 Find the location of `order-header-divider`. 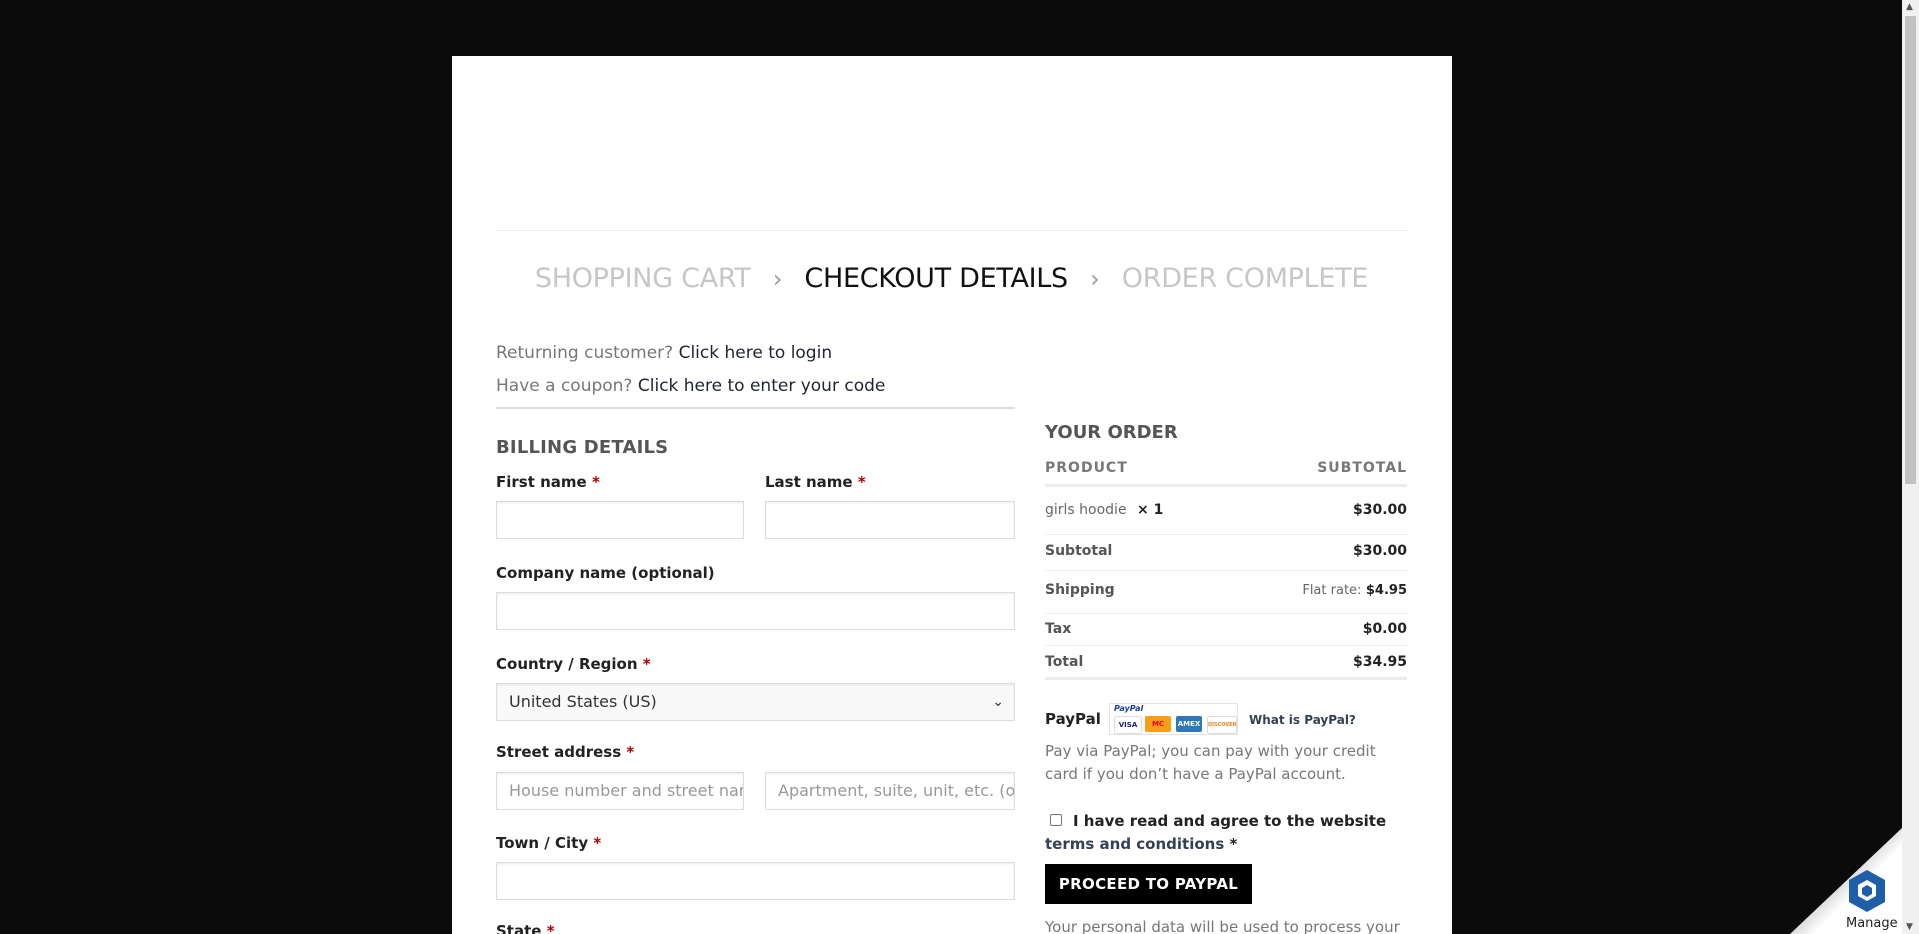

order-header-divider is located at coordinates (1226, 485).